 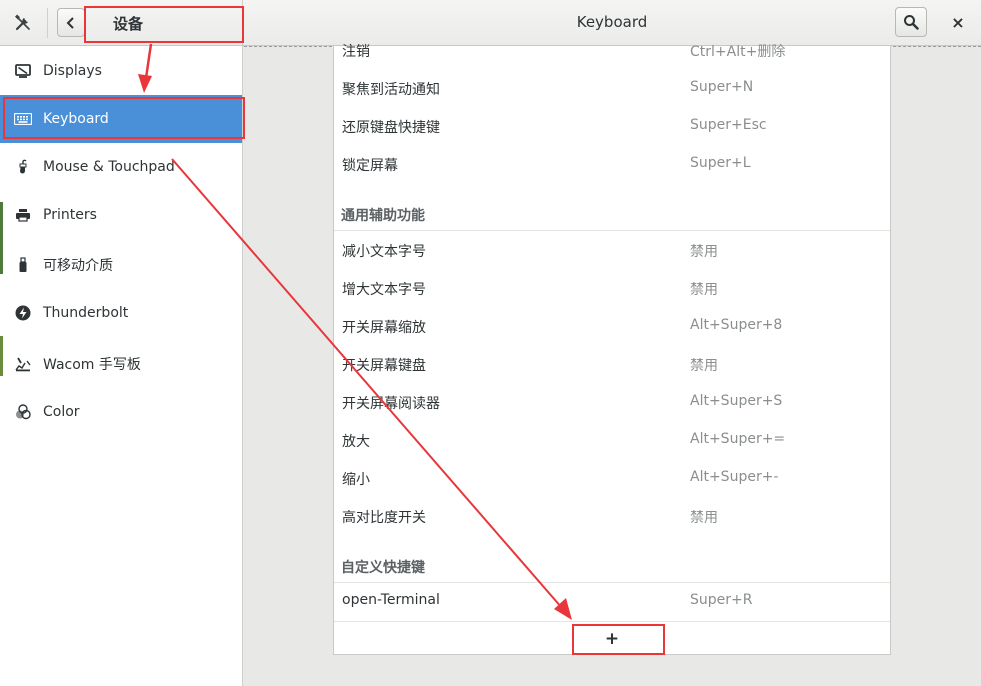 I want to click on sidebar-item-displays: Displays, so click(x=121, y=71).